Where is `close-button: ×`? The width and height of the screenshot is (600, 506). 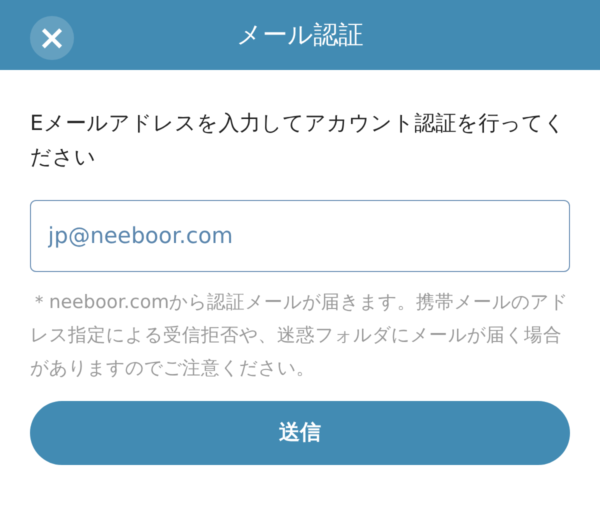
close-button: × is located at coordinates (52, 38).